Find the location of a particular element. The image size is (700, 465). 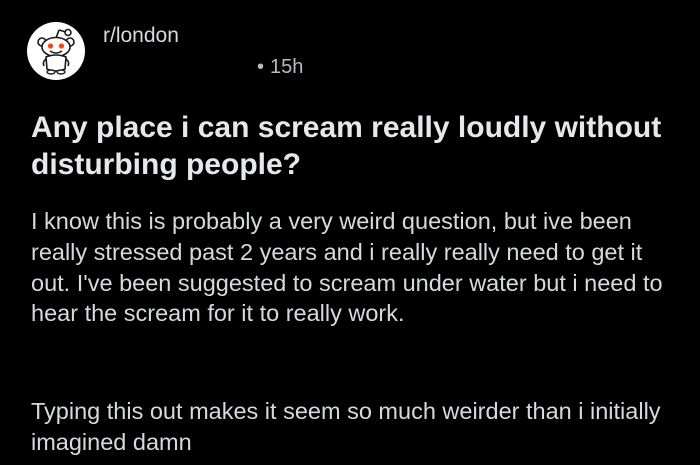

post-header: r/london • 15h is located at coordinates (357, 52).